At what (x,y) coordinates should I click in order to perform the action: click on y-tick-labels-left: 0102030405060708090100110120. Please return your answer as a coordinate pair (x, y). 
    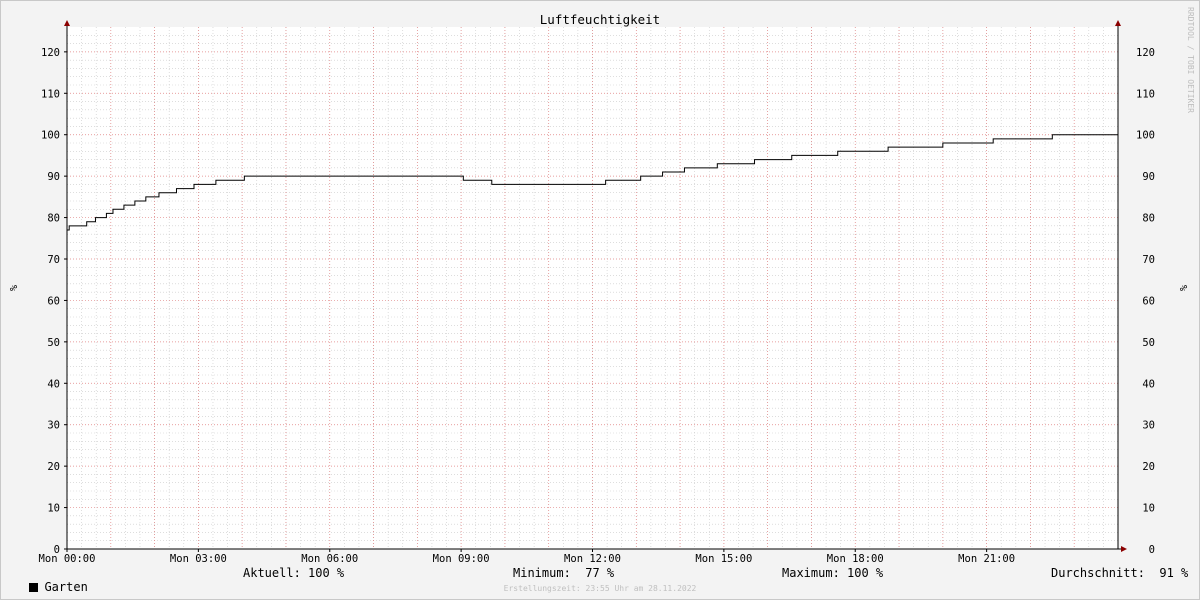
    Looking at the image, I should click on (50, 301).